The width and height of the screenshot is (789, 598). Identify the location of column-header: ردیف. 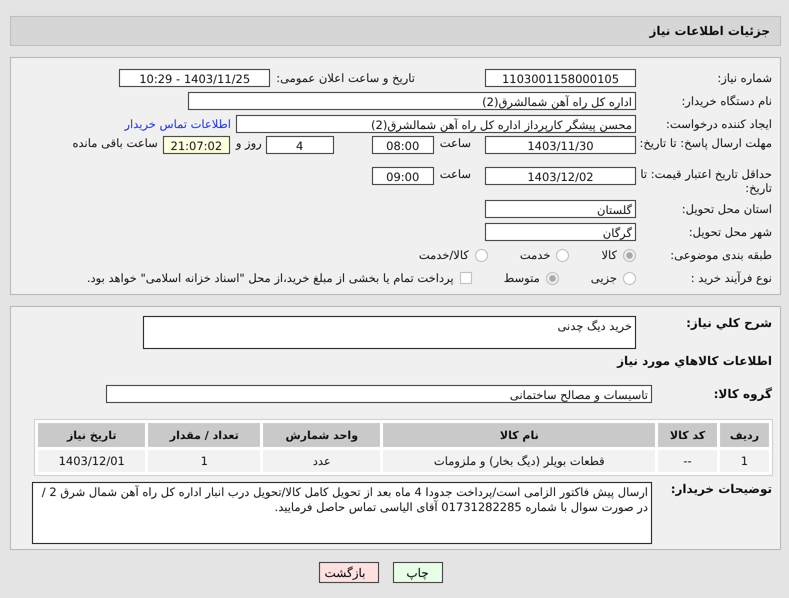
(744, 435).